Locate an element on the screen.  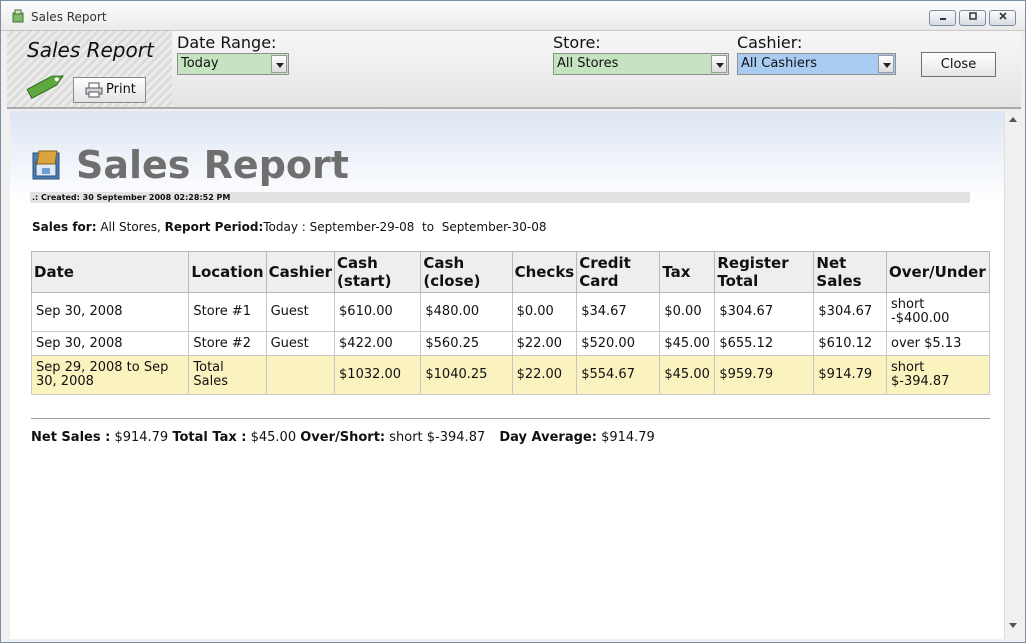
report-box-icon is located at coordinates (46, 165).